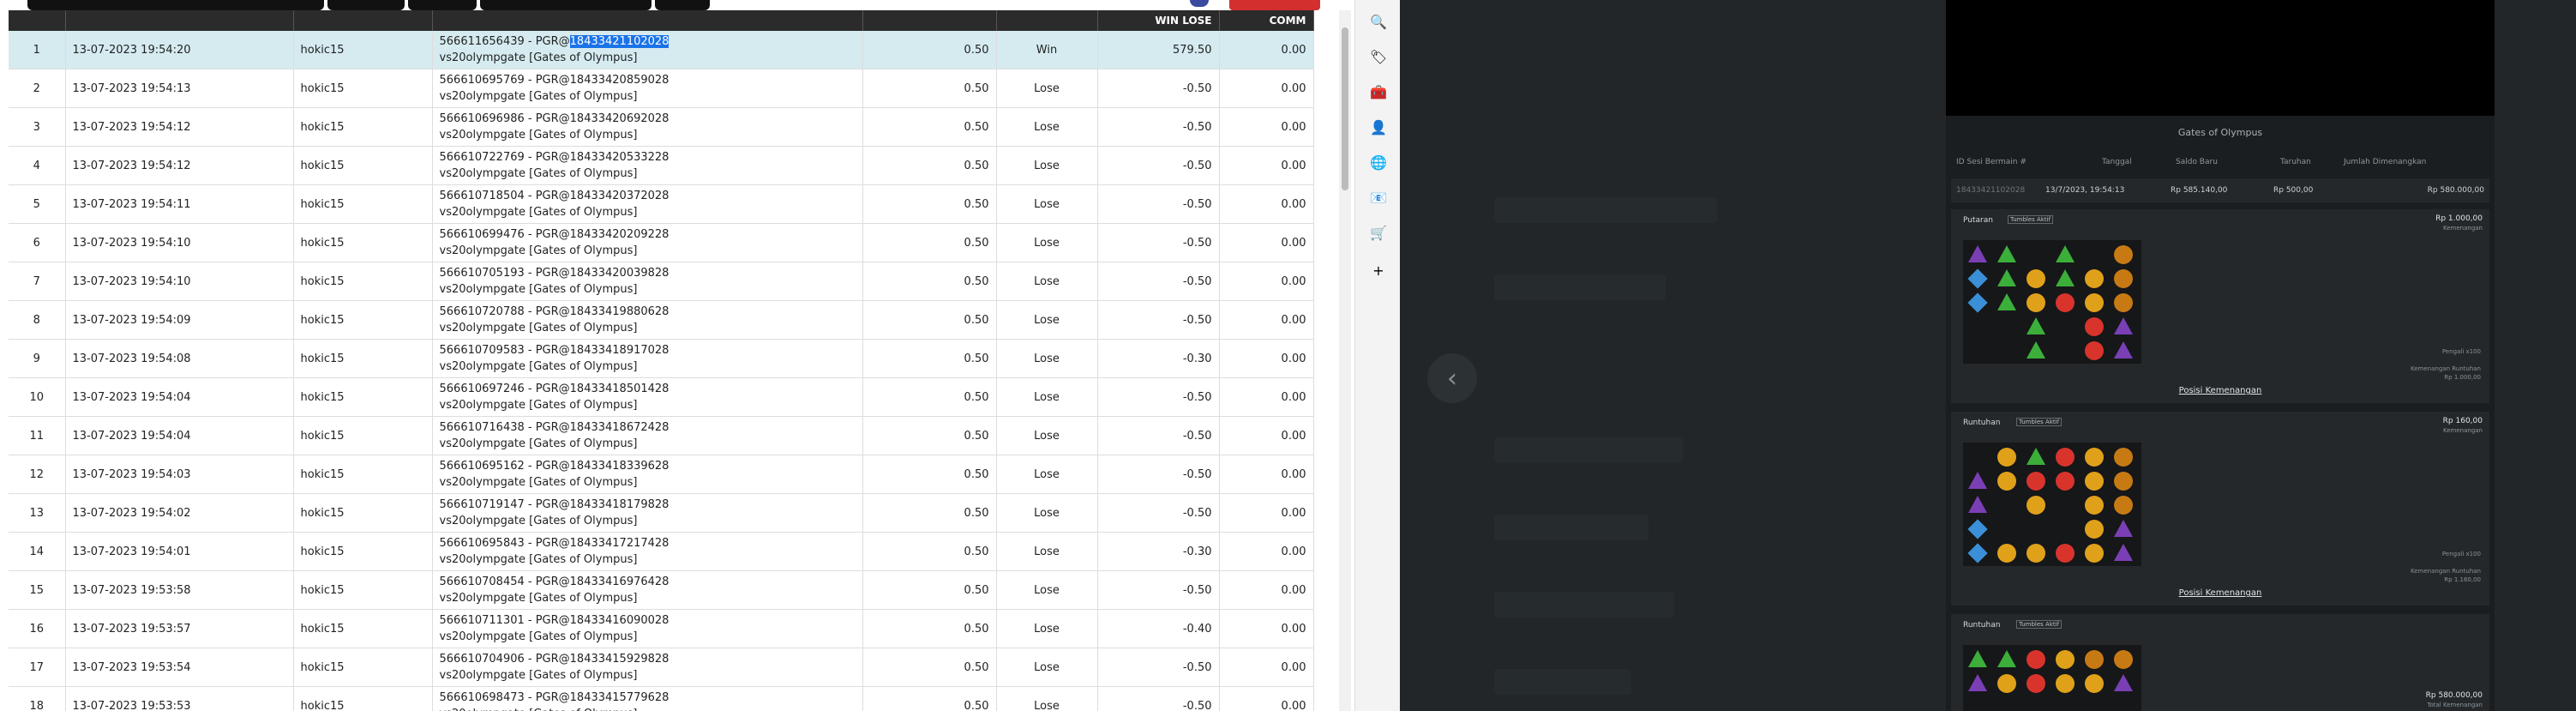  I want to click on card-amount-label: Total Kemenangan, so click(2455, 705).